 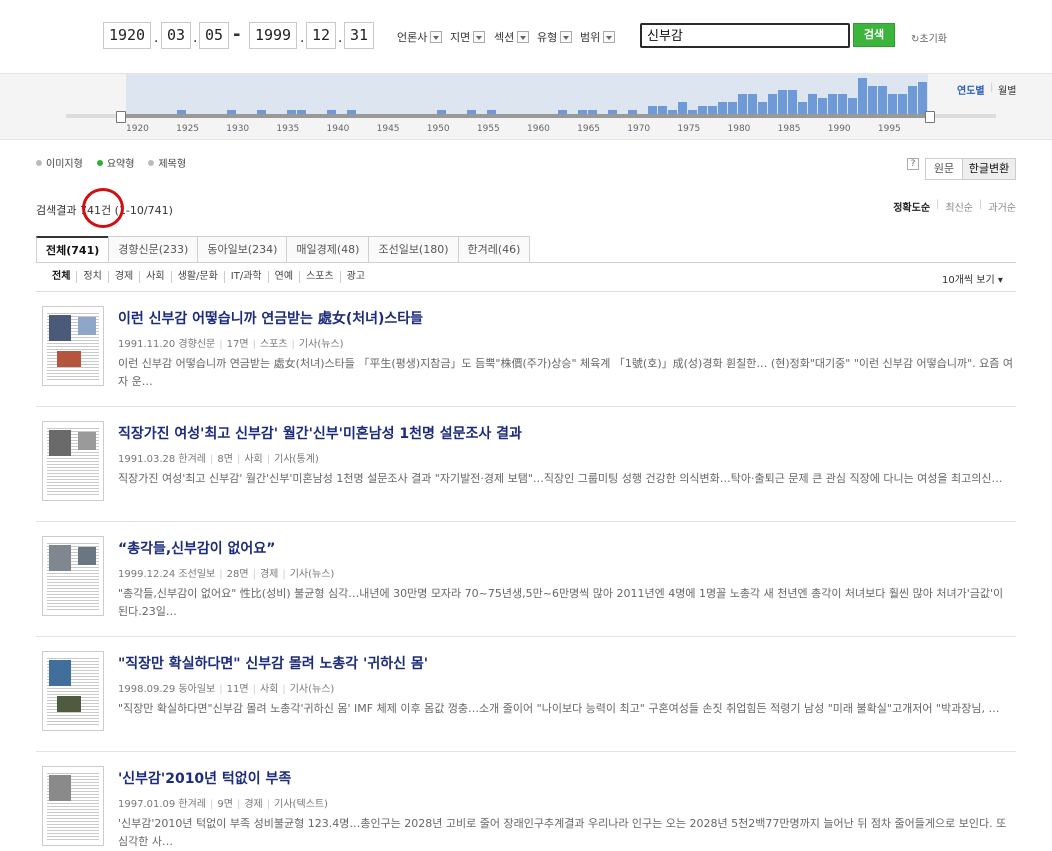 What do you see at coordinates (321, 35) in the screenshot?
I see `to-month-field: 12` at bounding box center [321, 35].